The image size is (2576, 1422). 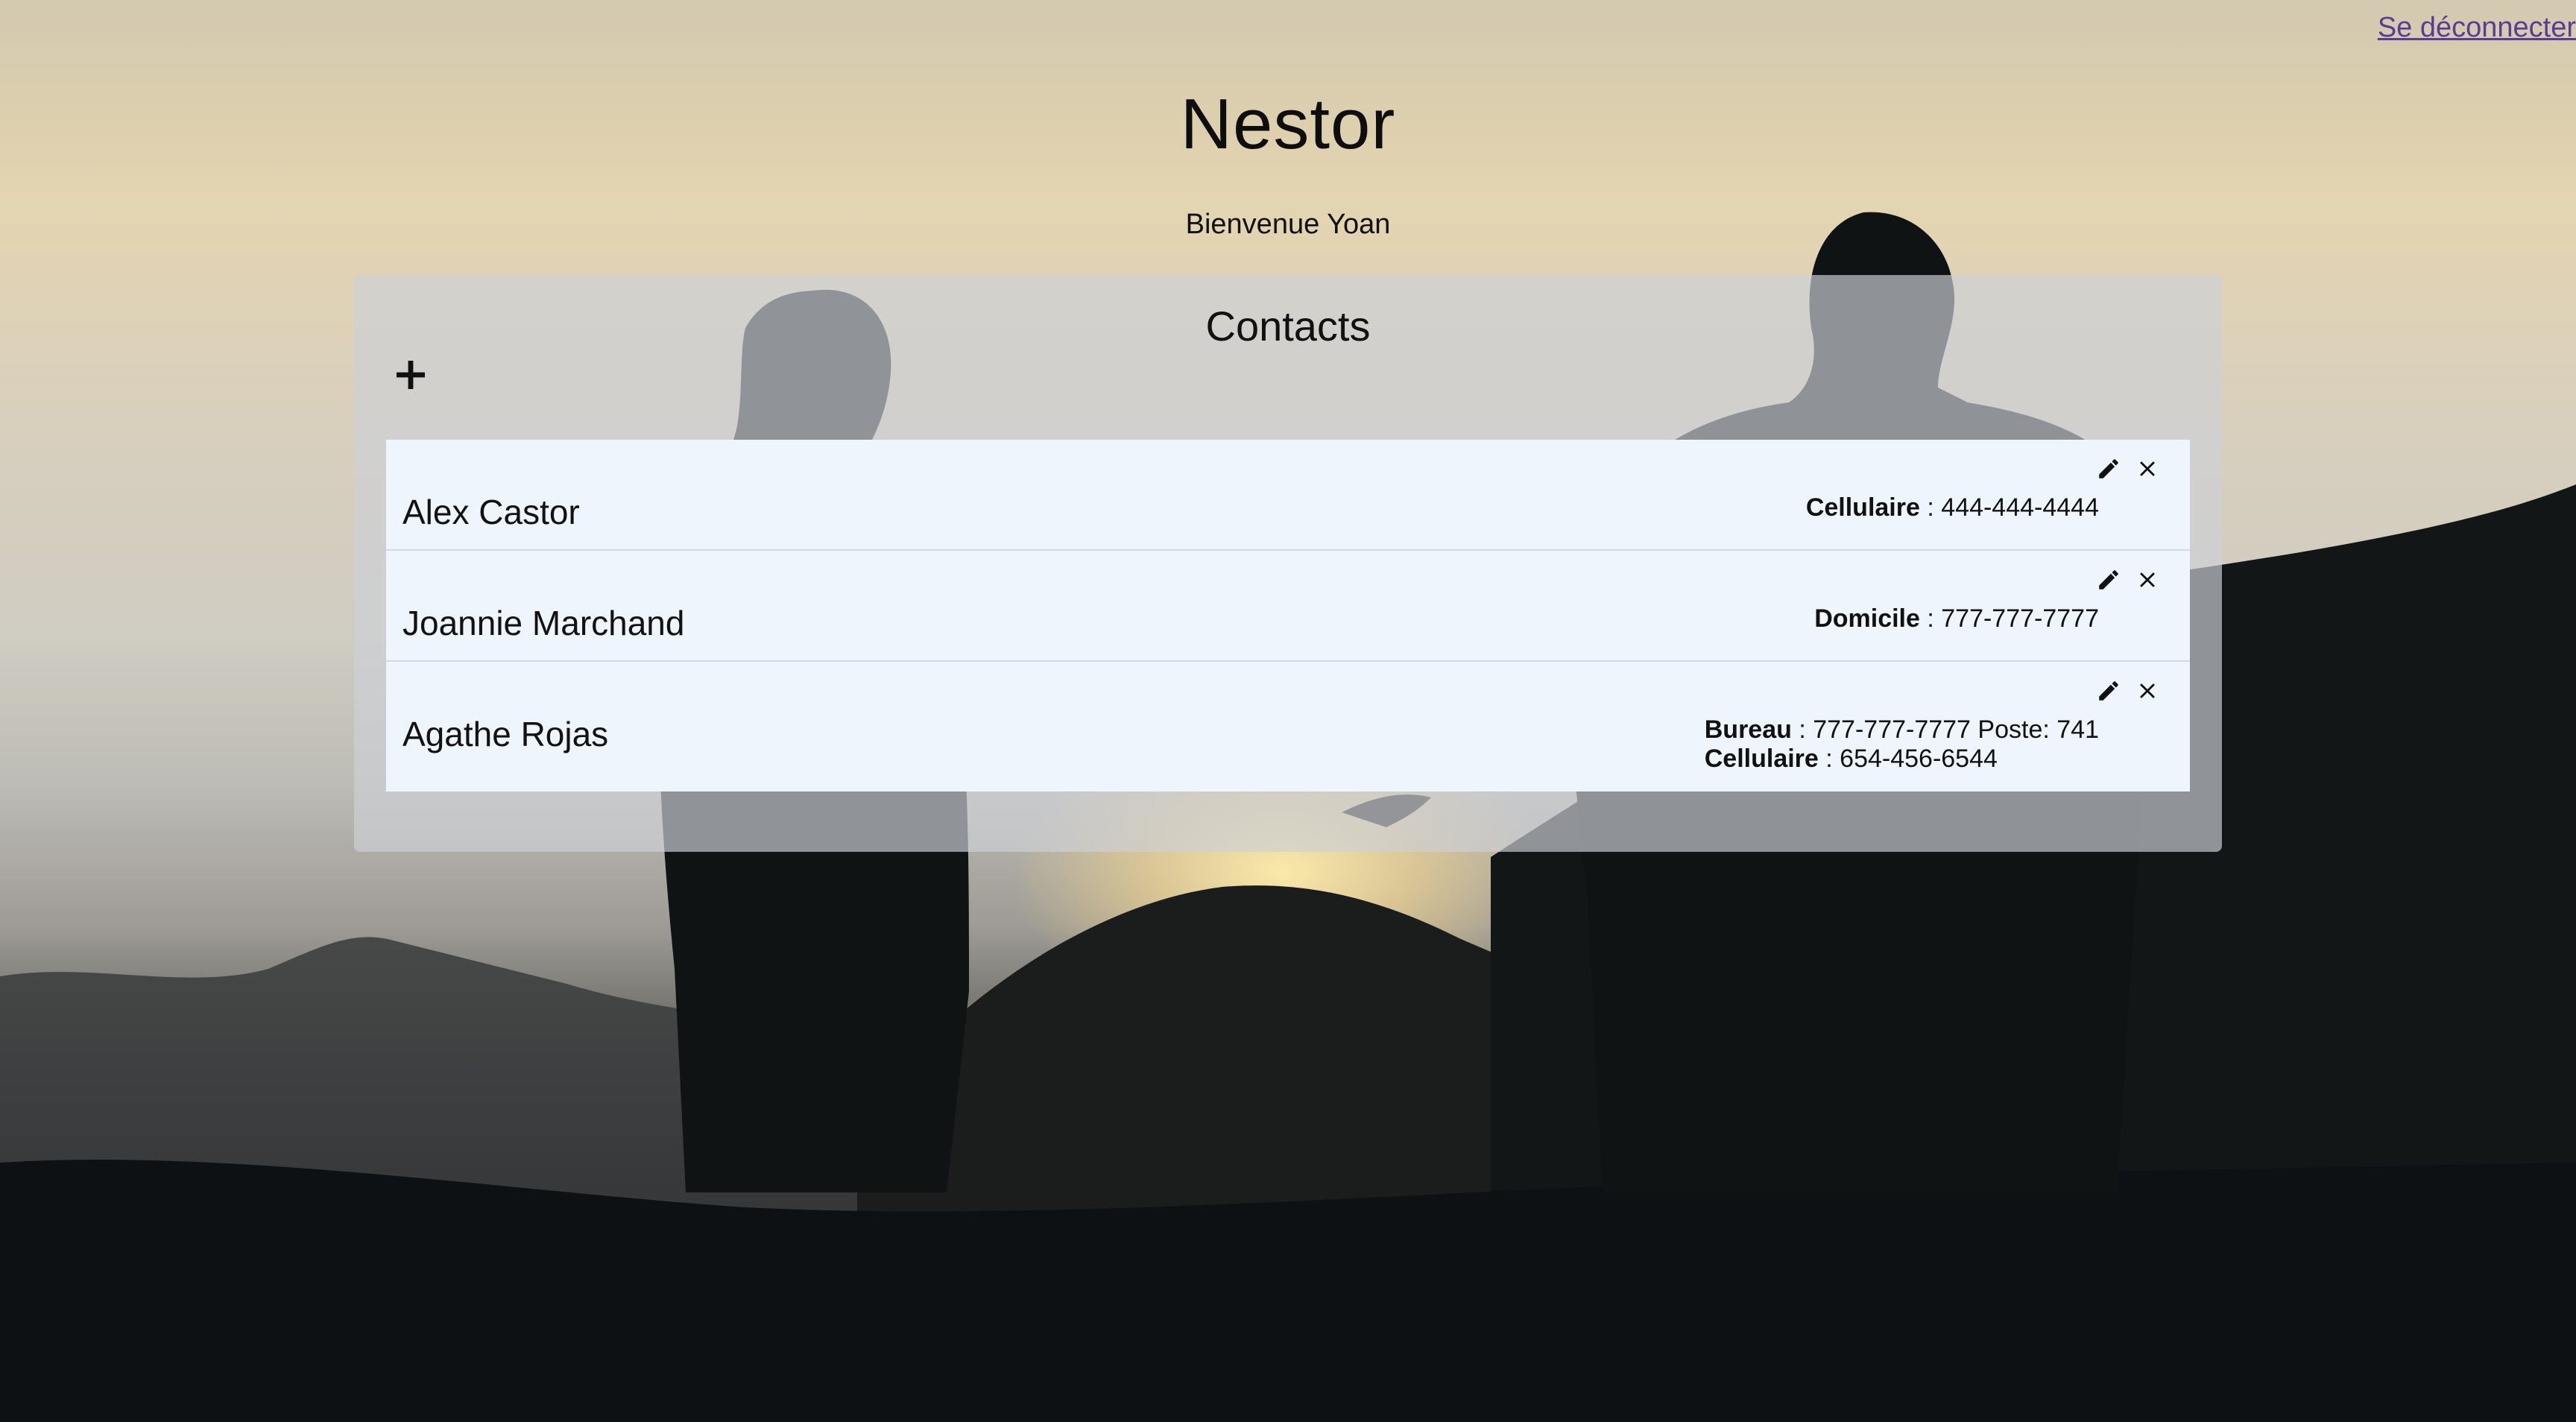 I want to click on contact-phones: Cellulaire : 444-444-4444, so click(x=1952, y=507).